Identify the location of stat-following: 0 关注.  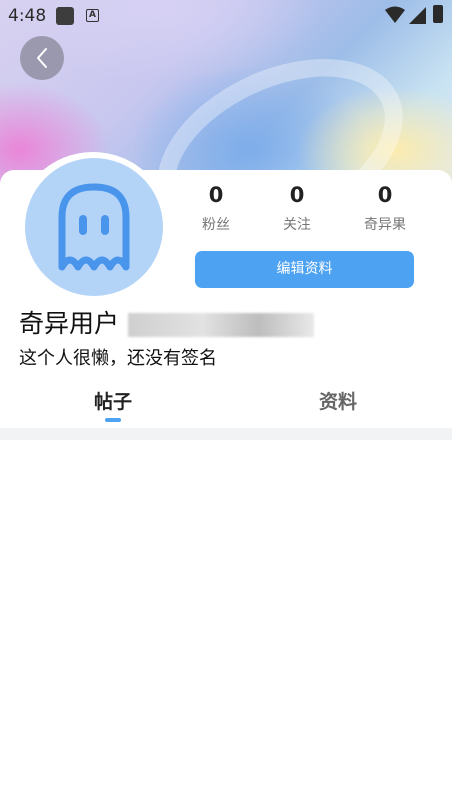
(297, 208).